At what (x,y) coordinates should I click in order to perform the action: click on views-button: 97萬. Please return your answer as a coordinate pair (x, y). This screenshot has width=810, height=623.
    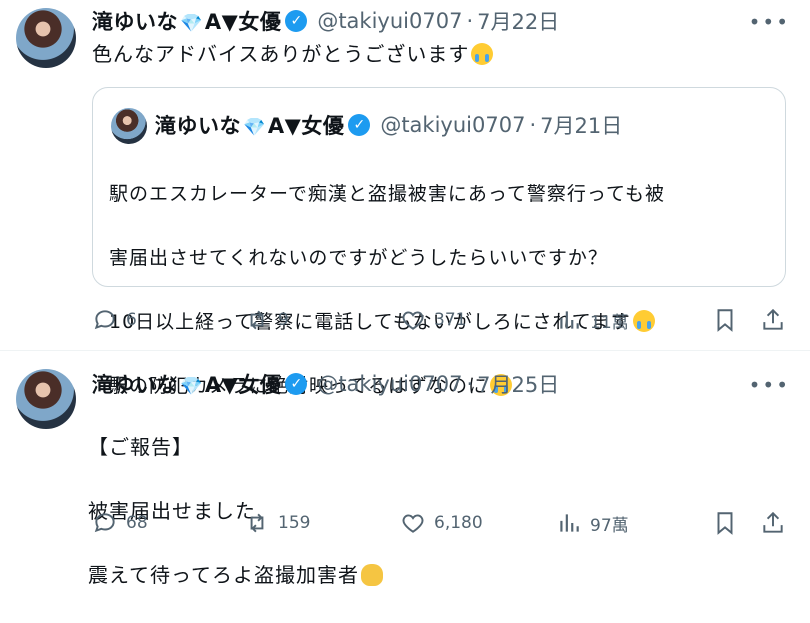
    Looking at the image, I should click on (592, 523).